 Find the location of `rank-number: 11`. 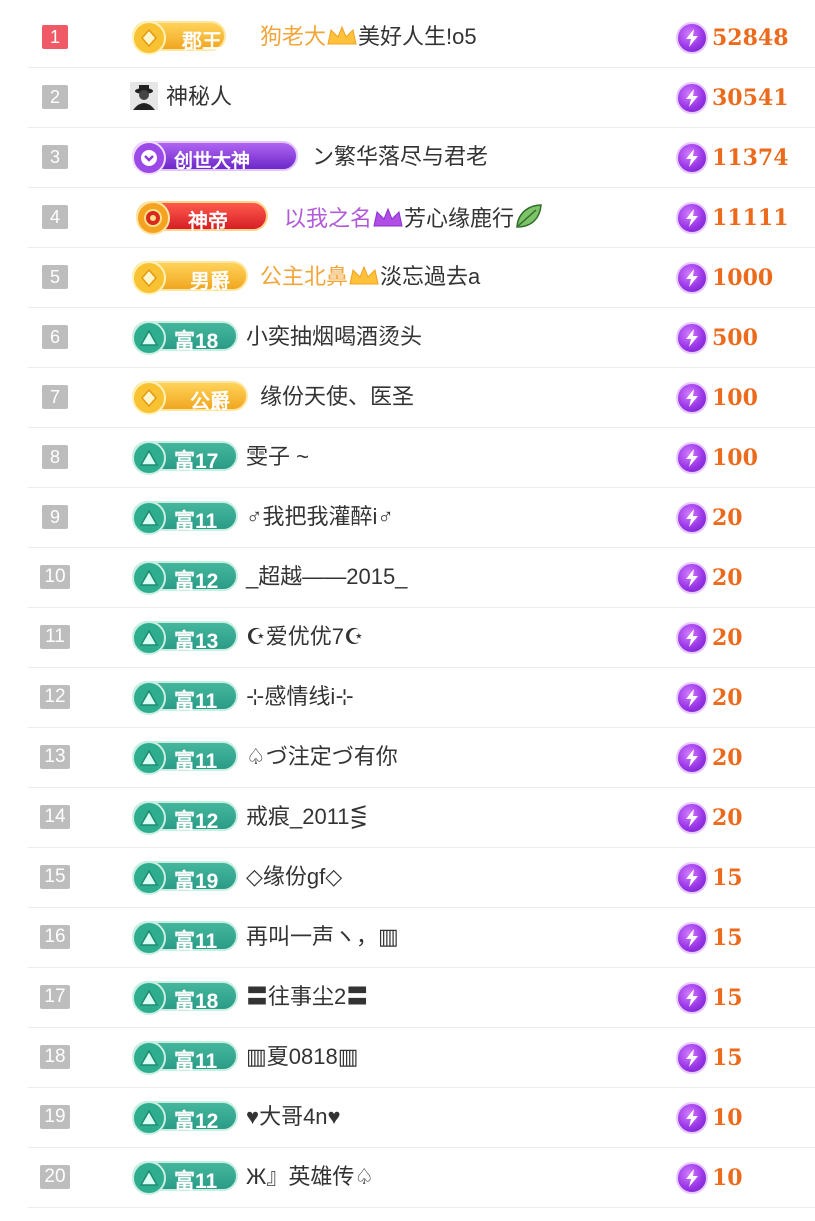

rank-number: 11 is located at coordinates (55, 637).